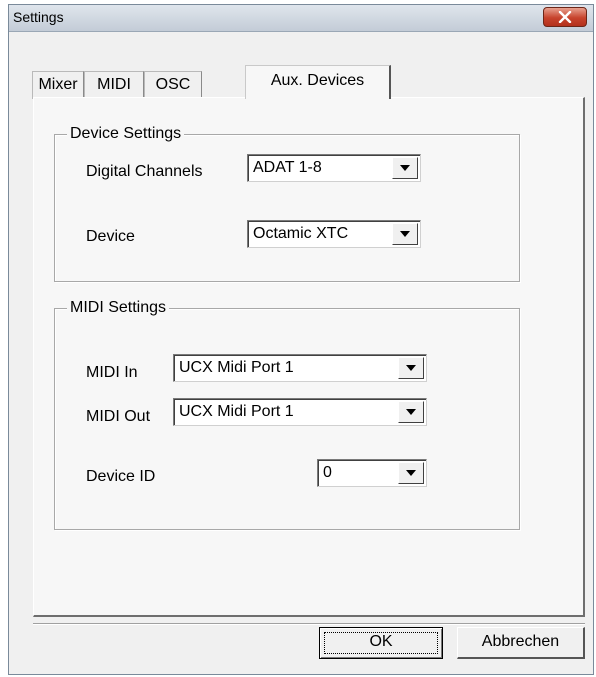  I want to click on focus-rectangle, so click(381, 643).